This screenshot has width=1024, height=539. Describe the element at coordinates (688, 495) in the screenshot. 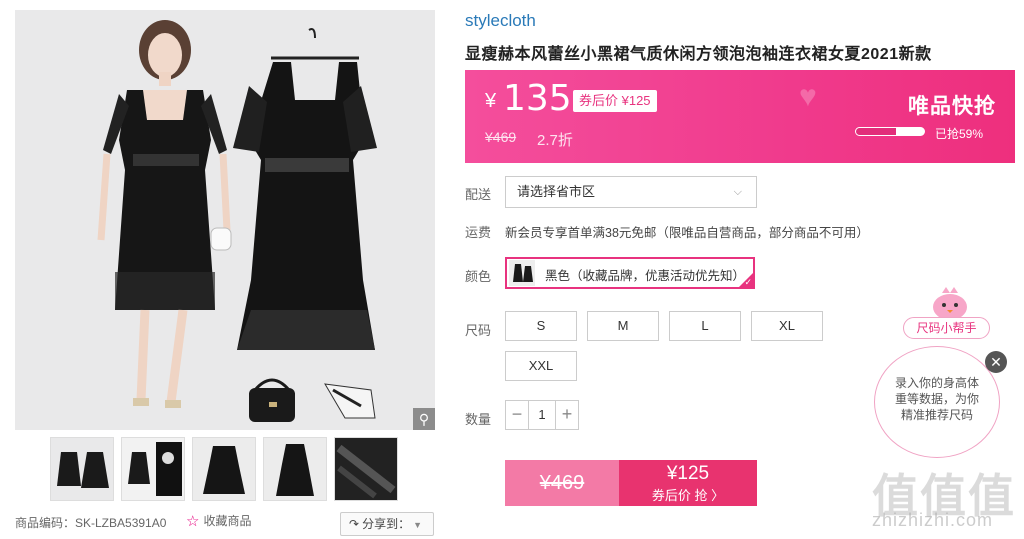

I see `buy-action-label: 券后价 抢 〉` at that location.